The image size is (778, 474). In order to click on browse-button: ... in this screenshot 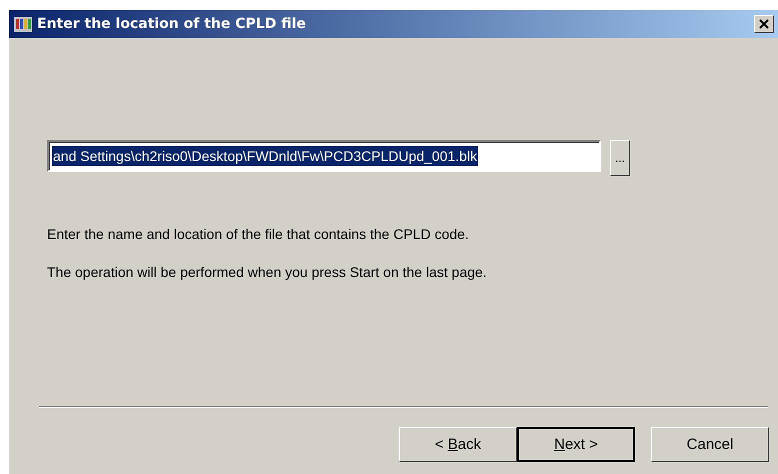, I will do `click(620, 158)`.